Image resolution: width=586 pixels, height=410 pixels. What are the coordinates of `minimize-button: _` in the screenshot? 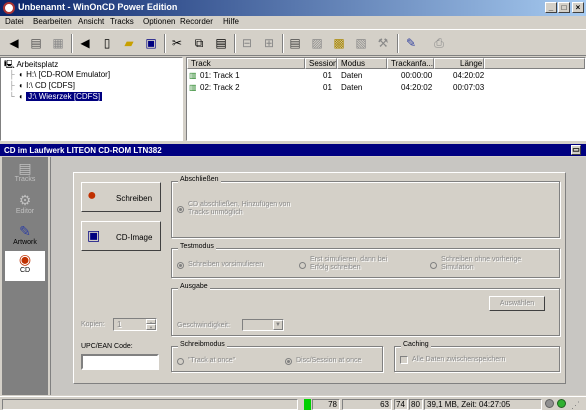 It's located at (551, 7).